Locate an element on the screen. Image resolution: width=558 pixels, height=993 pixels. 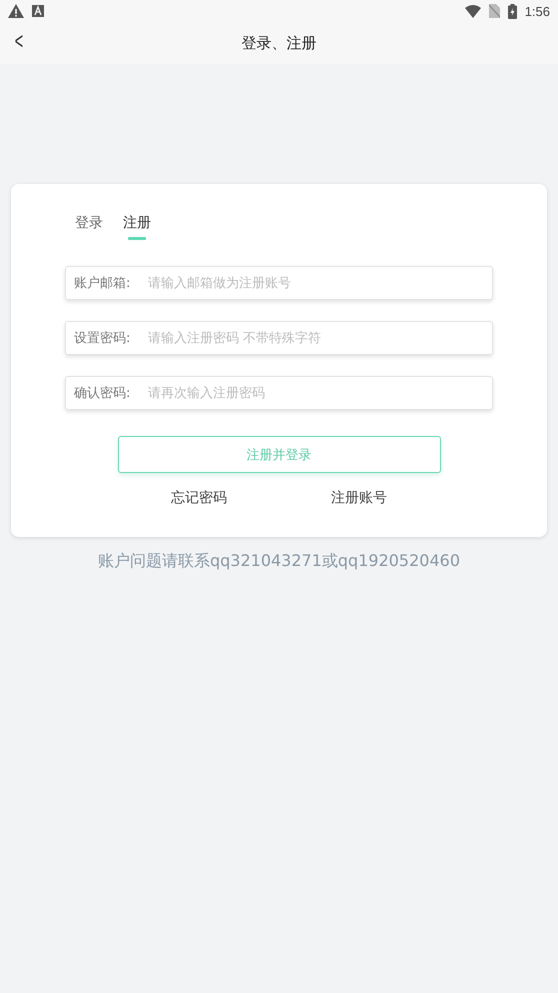
text-link: 注册账号 is located at coordinates (359, 498).